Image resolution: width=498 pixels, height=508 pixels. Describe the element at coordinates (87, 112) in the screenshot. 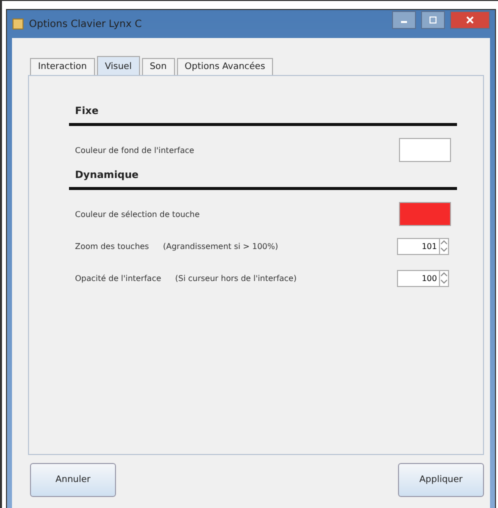

I see `section-heading: Fixe` at that location.